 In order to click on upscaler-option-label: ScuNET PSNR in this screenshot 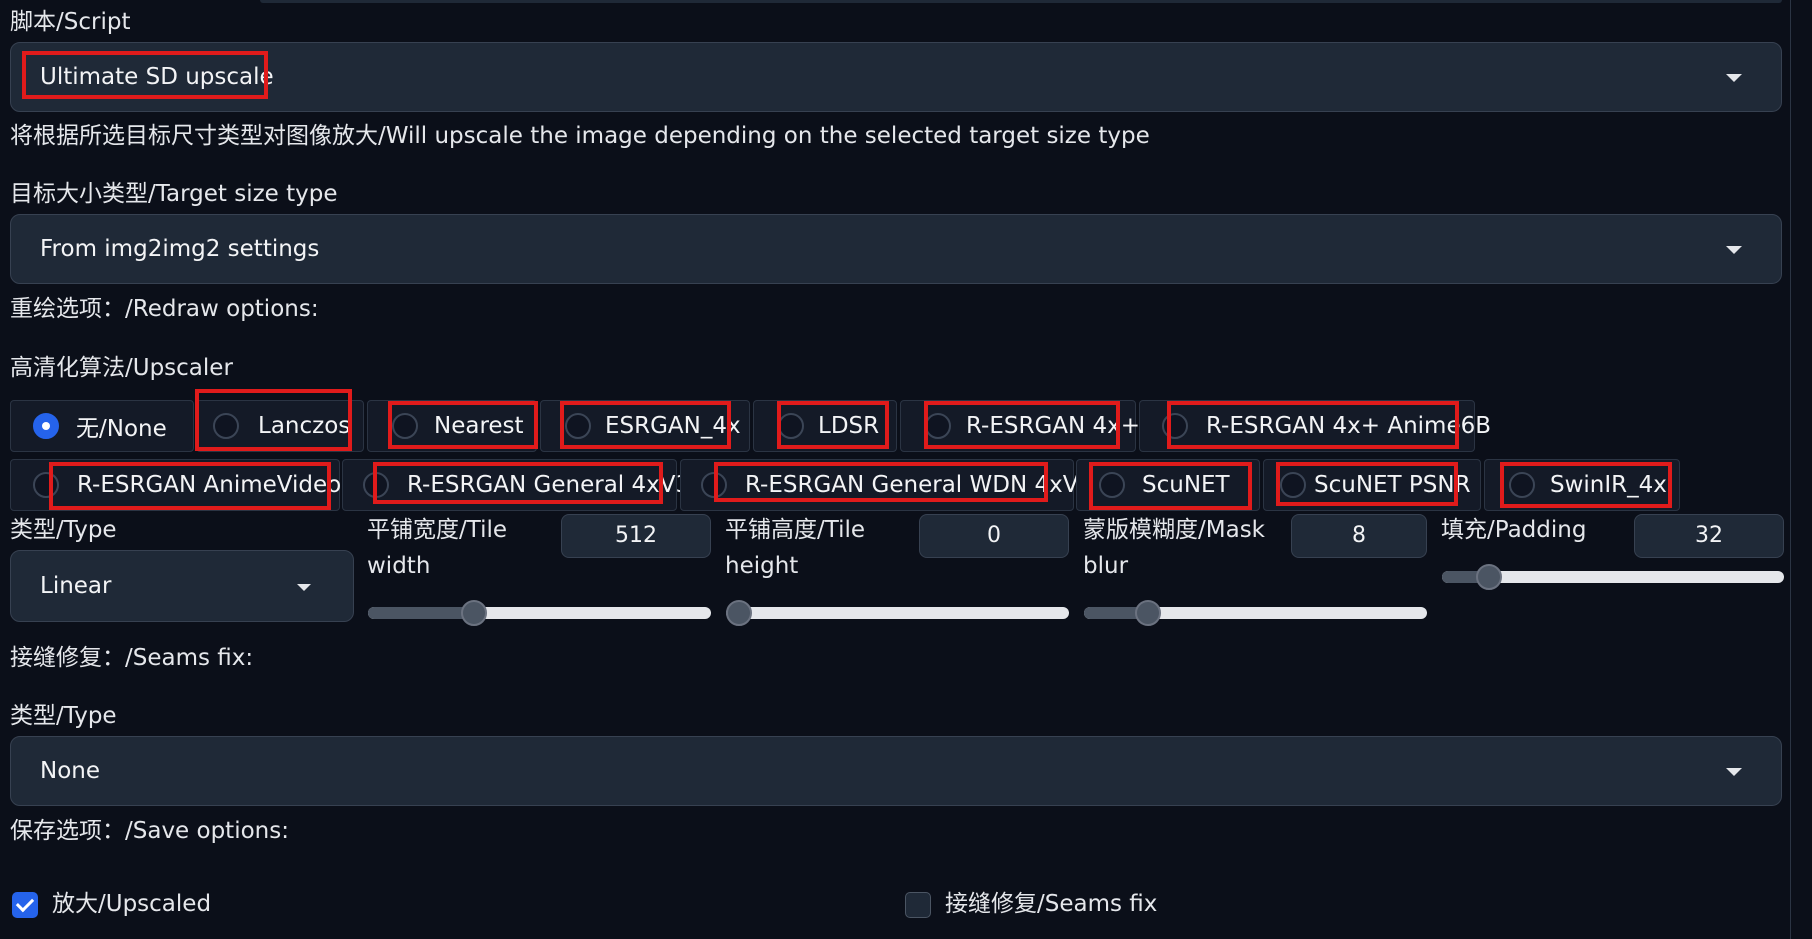, I will do `click(1392, 485)`.